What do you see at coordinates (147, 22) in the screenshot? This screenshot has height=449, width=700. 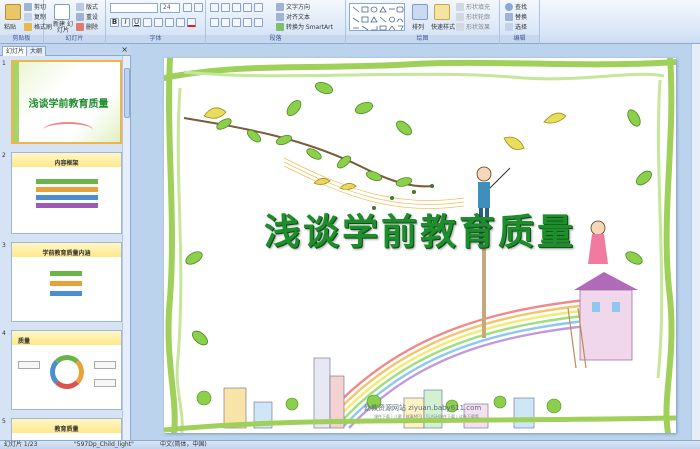 I see `strikethrough-icon` at bounding box center [147, 22].